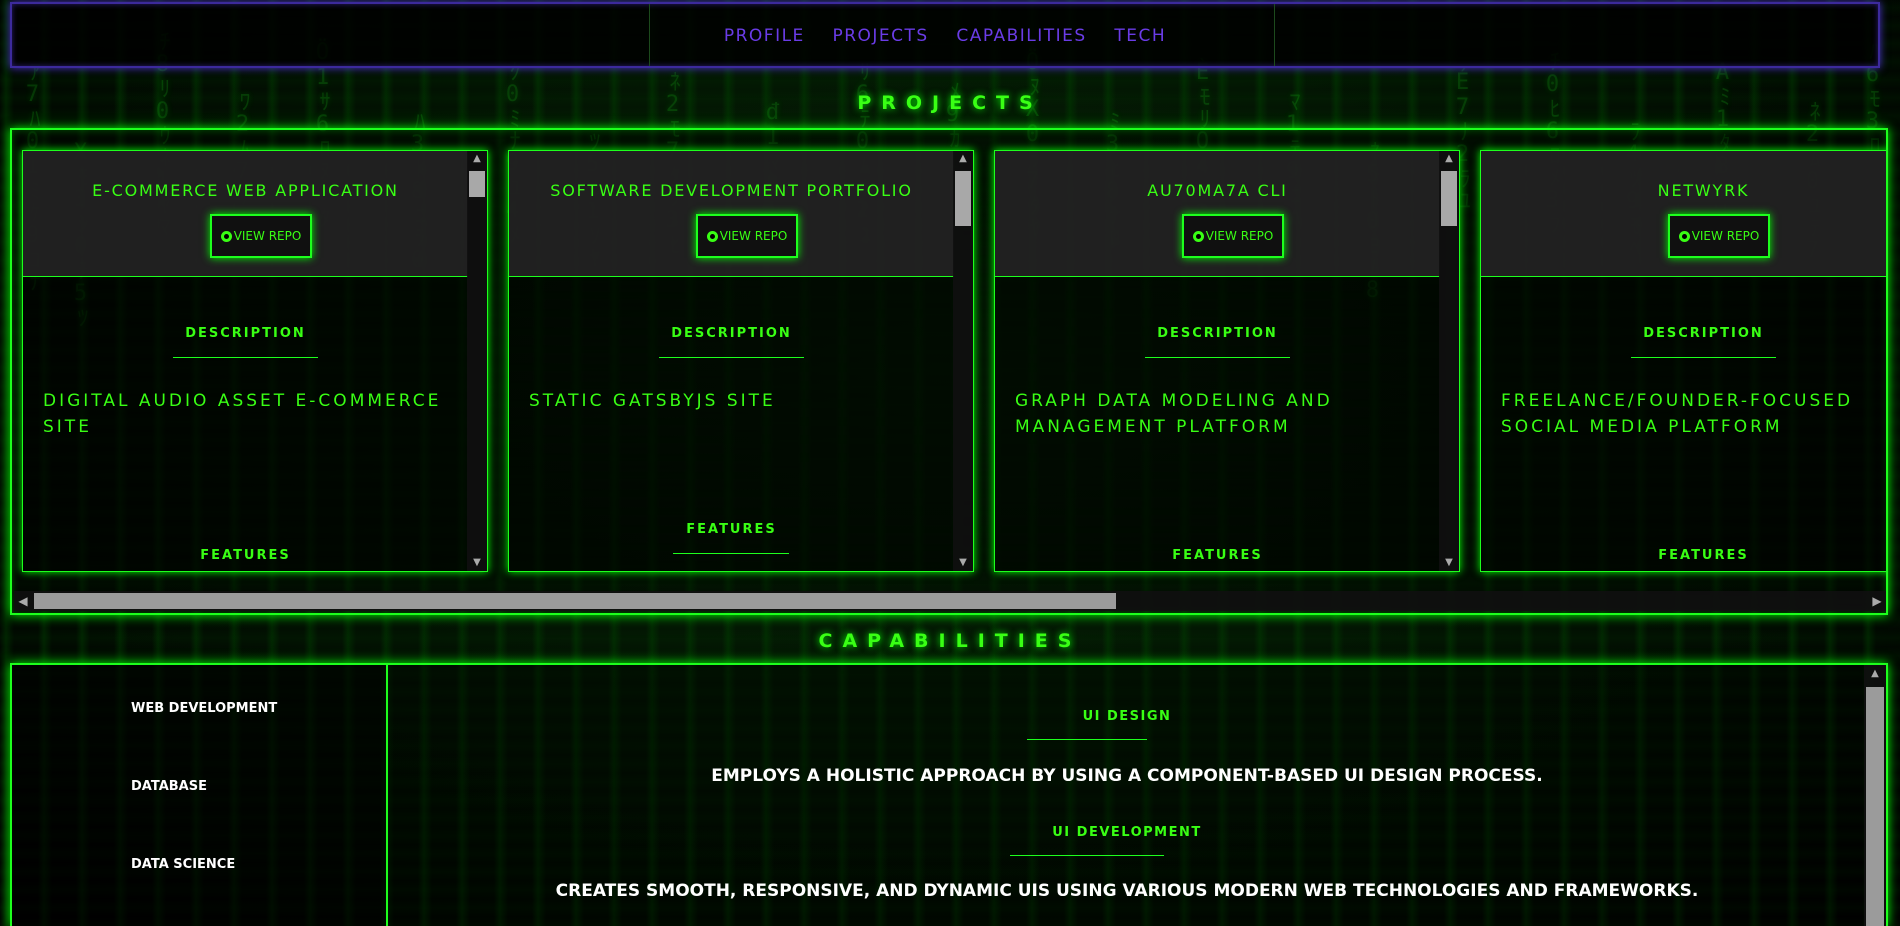 Image resolution: width=1900 pixels, height=926 pixels. I want to click on project-description: DIGITAL AUDIO ASSET E-COMMERCE SITE, so click(242, 414).